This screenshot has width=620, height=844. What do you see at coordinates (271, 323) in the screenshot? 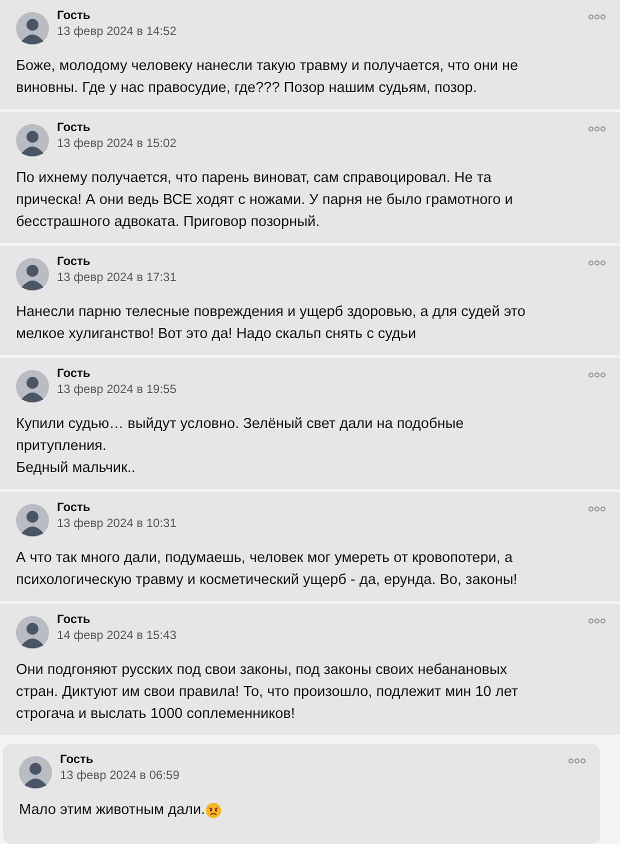
I see `comment-text: Нанесли парню телесные повреждения и ущерб здоровью, а для судей это мелкое хулиганство! Вот это да! Надо скальп снять с судьи` at bounding box center [271, 323].